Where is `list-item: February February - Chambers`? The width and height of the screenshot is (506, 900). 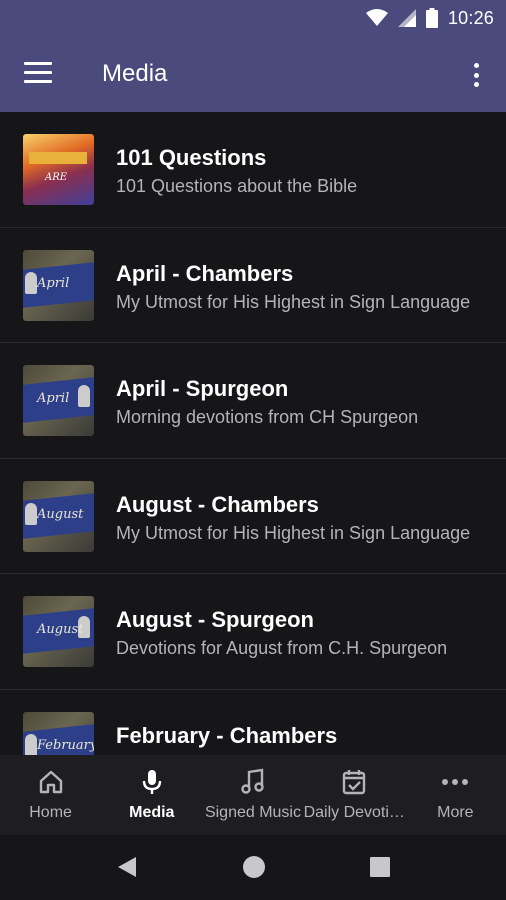 list-item: February February - Chambers is located at coordinates (253, 722).